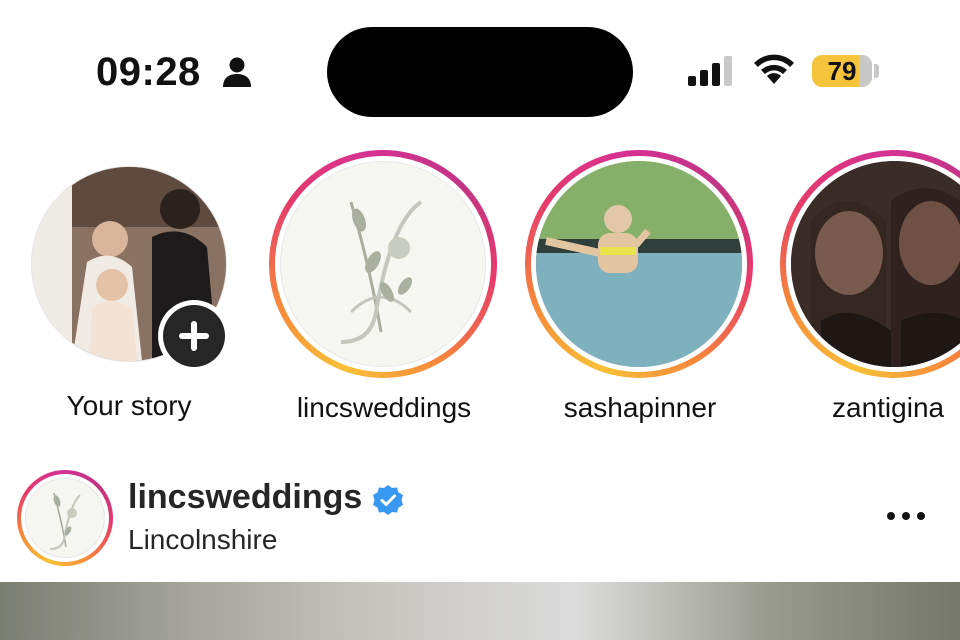 The width and height of the screenshot is (960, 640). I want to click on post-username: lincsweddings, so click(245, 497).